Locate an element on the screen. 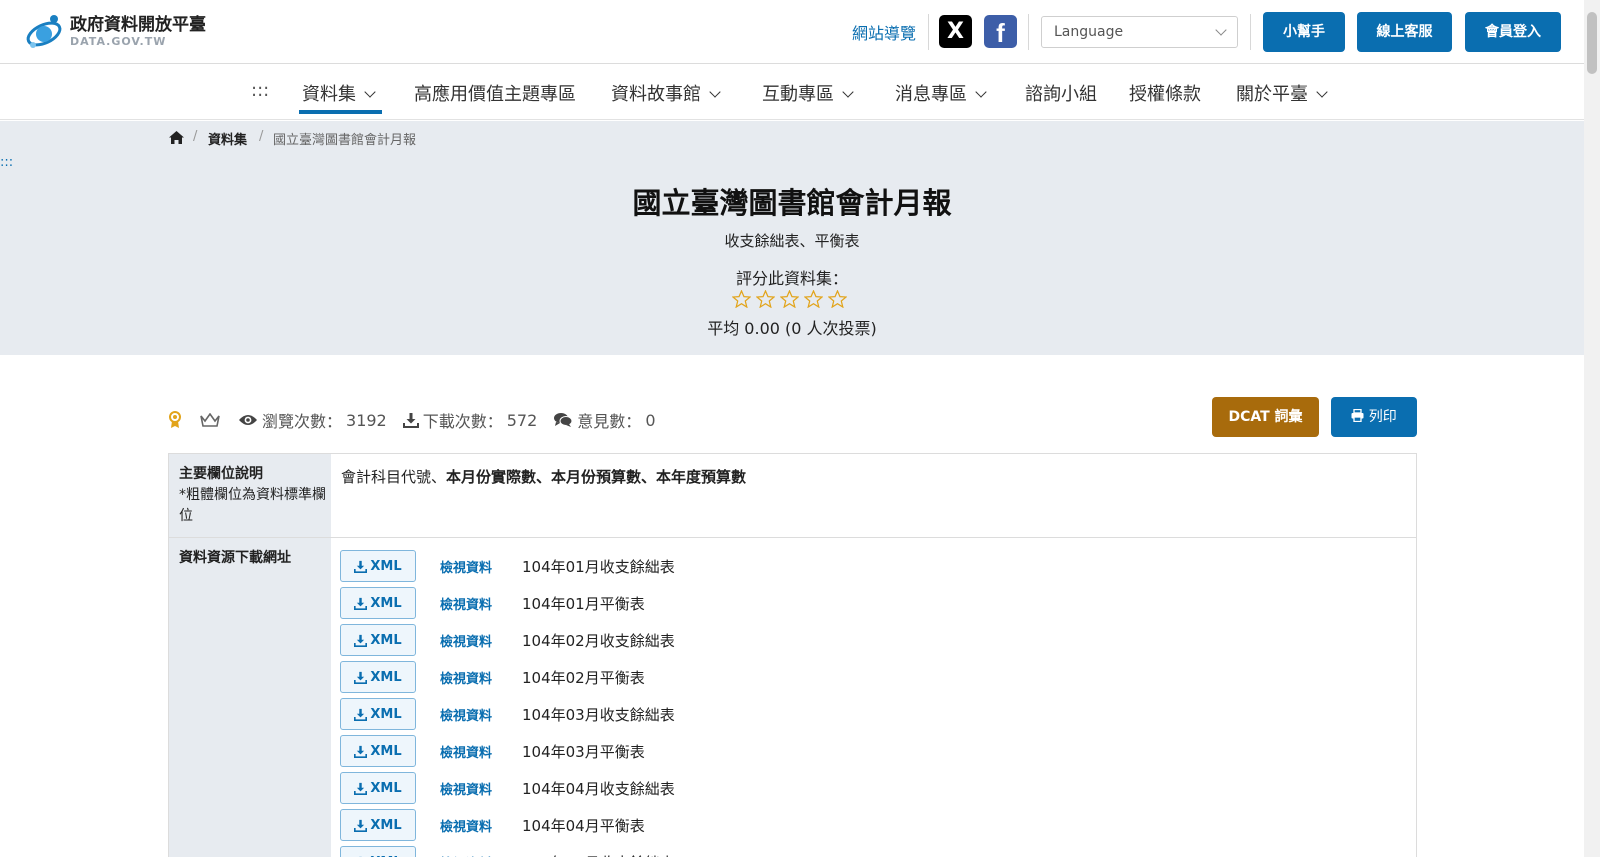 The image size is (1600, 857). site-logo: 政府資料開放平臺 DATA.GOV.TW is located at coordinates (115, 31).